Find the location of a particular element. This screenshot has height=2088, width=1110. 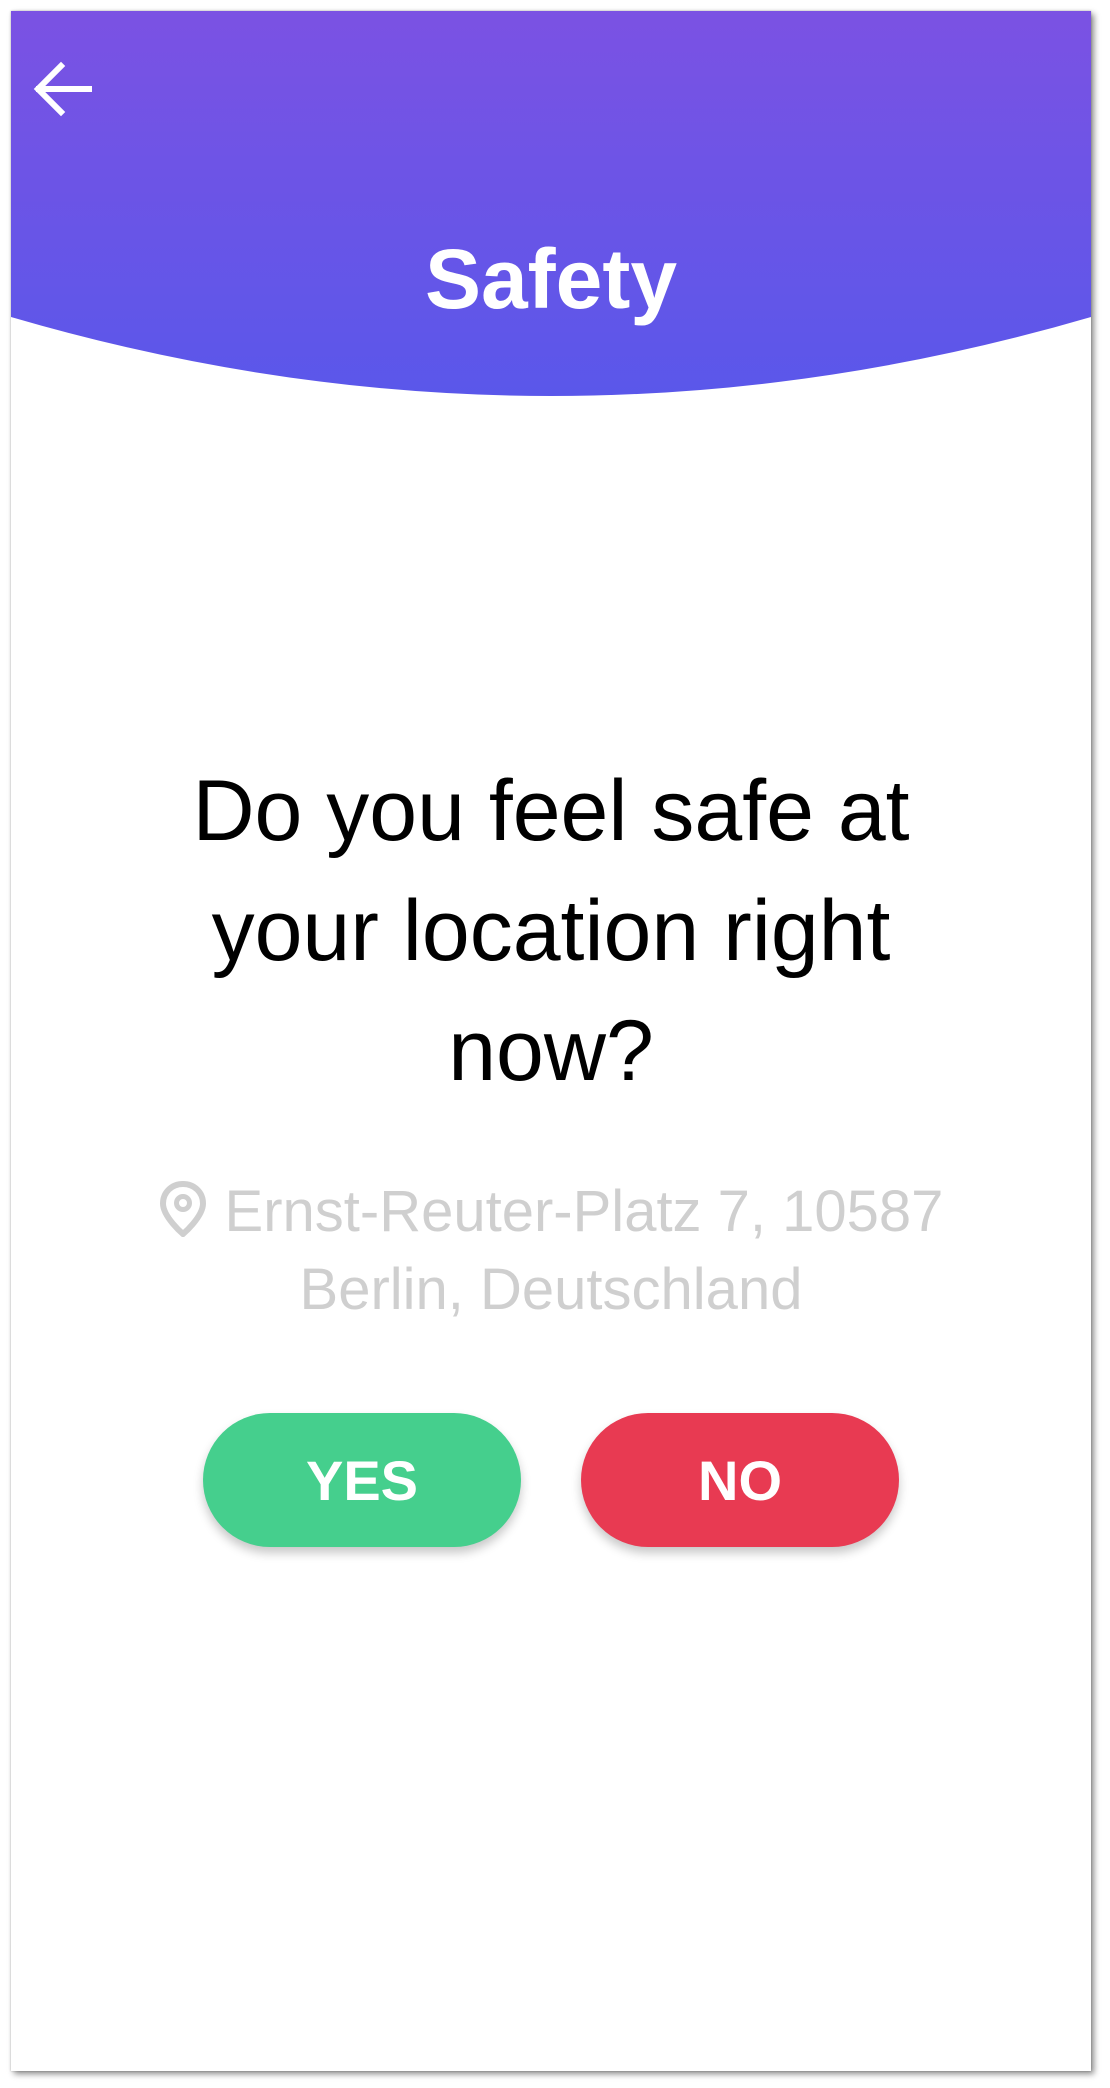

no-button: NO is located at coordinates (740, 1480).